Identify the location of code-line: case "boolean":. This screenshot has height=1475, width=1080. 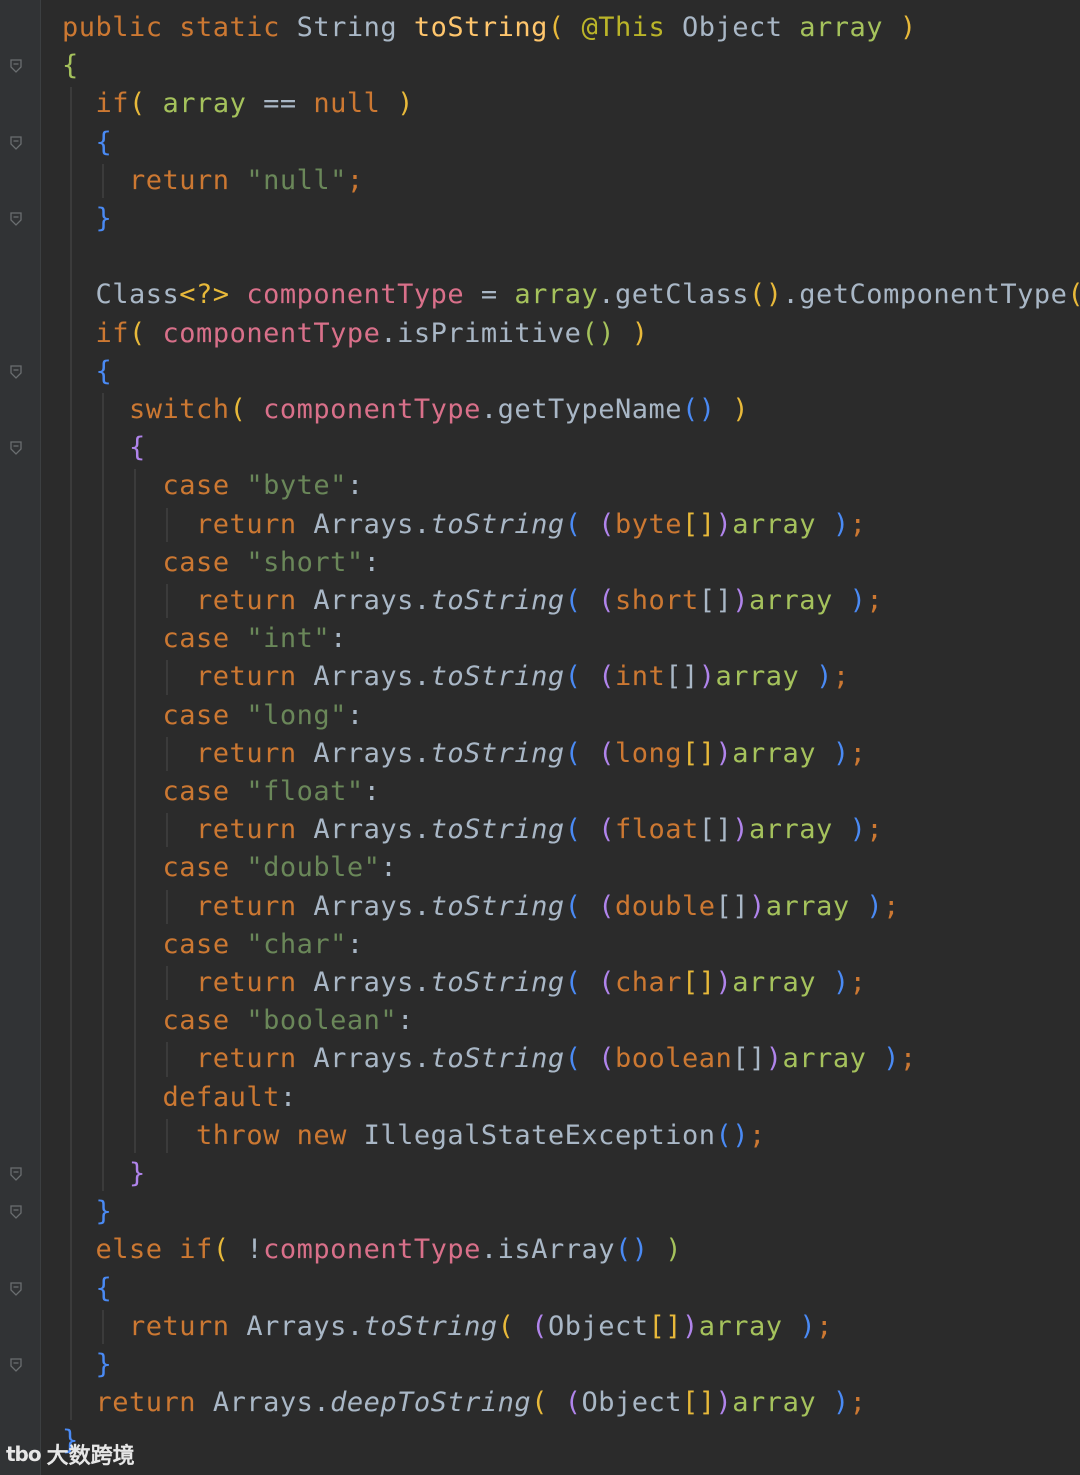
(238, 1021).